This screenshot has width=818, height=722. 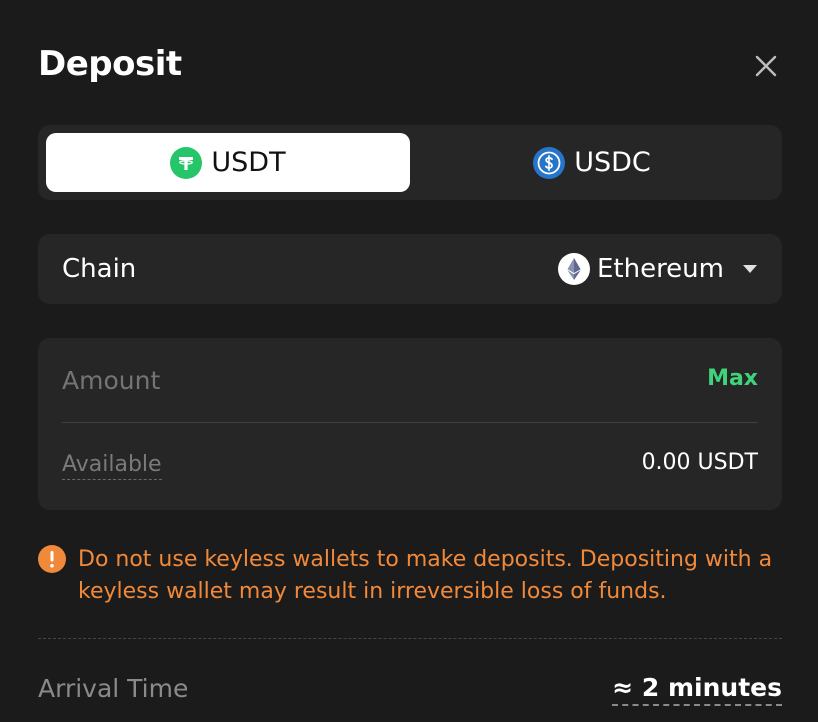 I want to click on tab-usdt: USDT, so click(x=228, y=162).